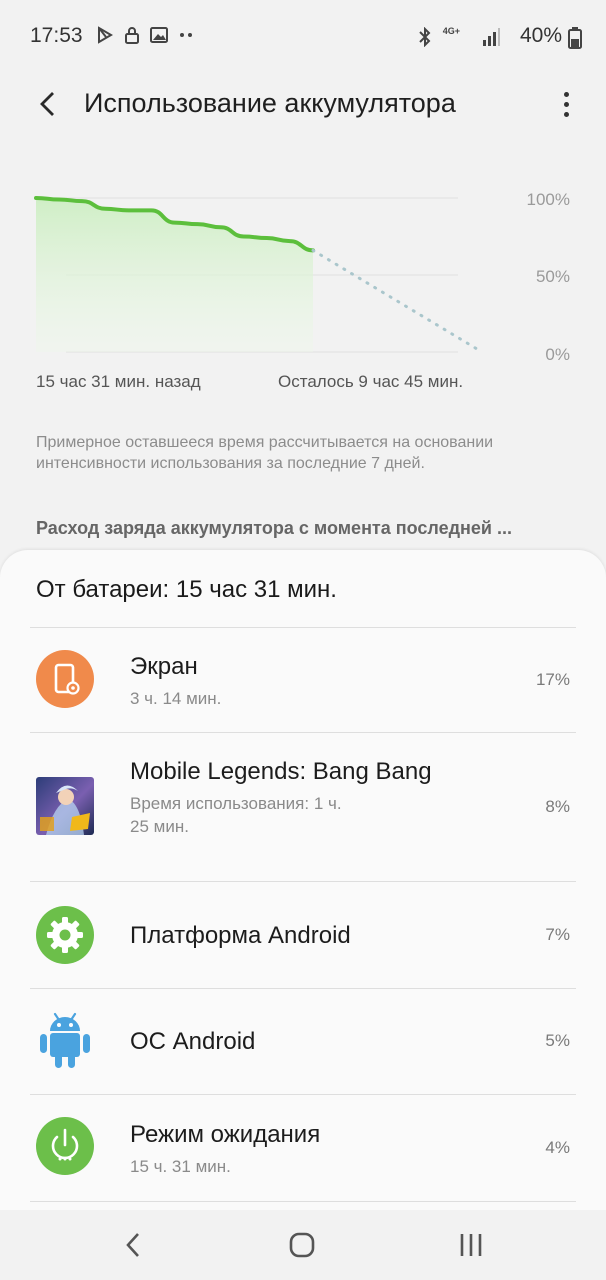 This screenshot has width=606, height=1280. Describe the element at coordinates (552, 679) in the screenshot. I see `item-percent: 17%` at that location.